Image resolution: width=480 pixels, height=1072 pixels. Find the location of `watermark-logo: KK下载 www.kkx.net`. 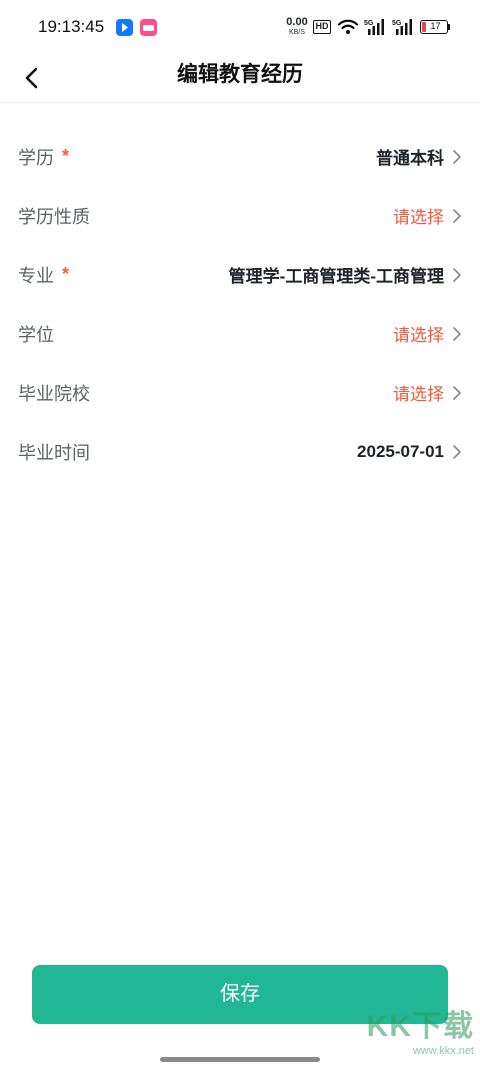

watermark-logo: KK下载 www.kkx.net is located at coordinates (418, 1038).